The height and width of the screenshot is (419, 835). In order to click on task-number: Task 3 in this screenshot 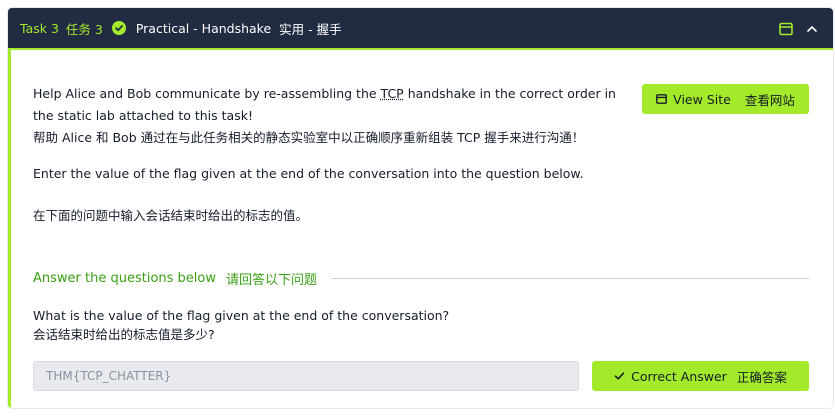, I will do `click(39, 28)`.